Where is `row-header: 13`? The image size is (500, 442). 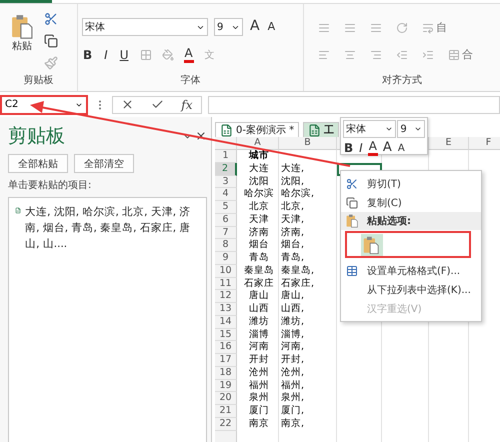
row-header: 13 is located at coordinates (226, 309).